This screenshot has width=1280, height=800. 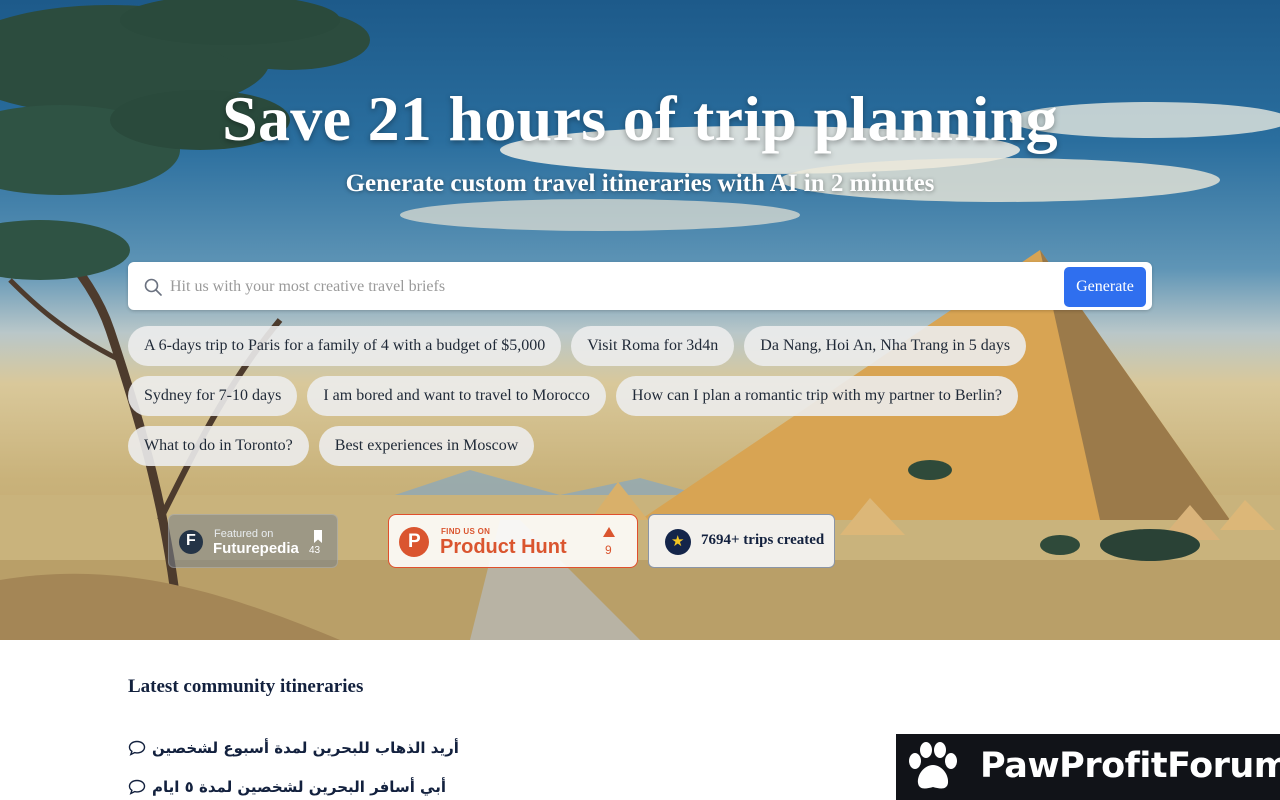 I want to click on futurepedia-badge: F Featured on Futurepedia 43, so click(x=253, y=541).